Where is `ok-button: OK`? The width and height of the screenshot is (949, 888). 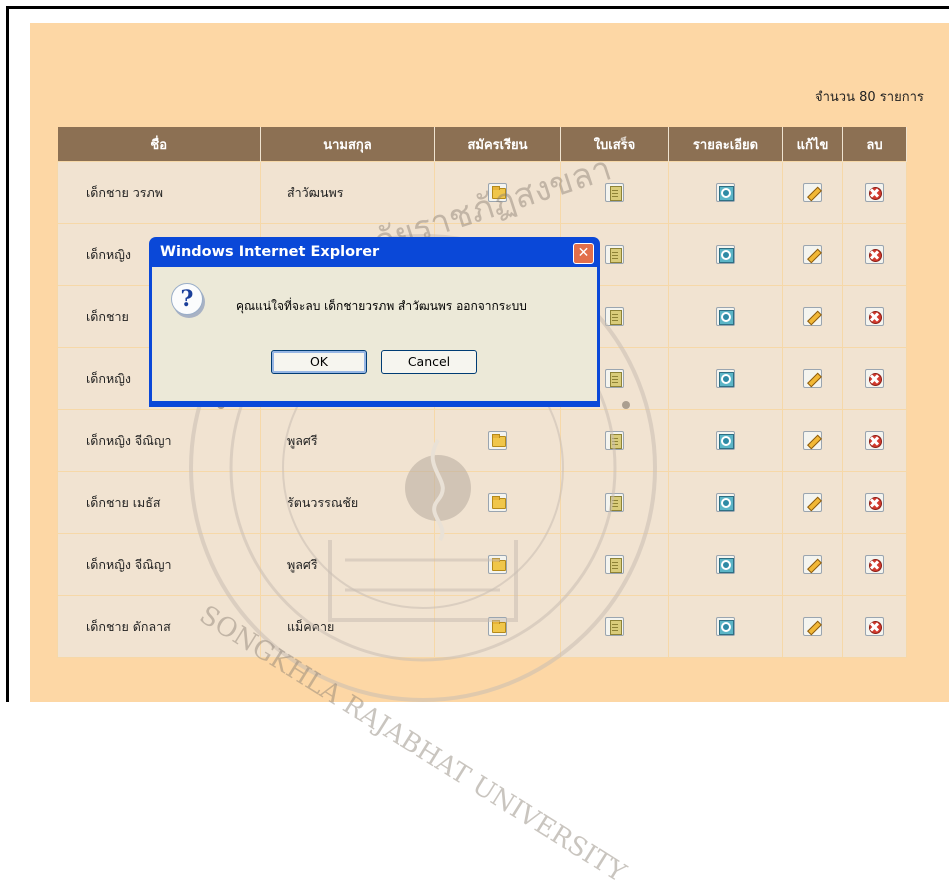 ok-button: OK is located at coordinates (319, 362).